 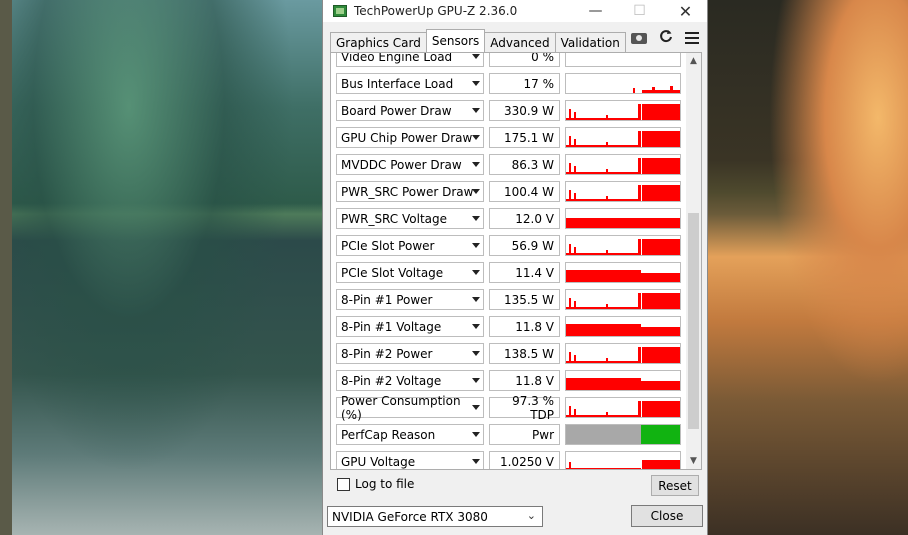 I want to click on gpuz-app-icon, so click(x=340, y=11).